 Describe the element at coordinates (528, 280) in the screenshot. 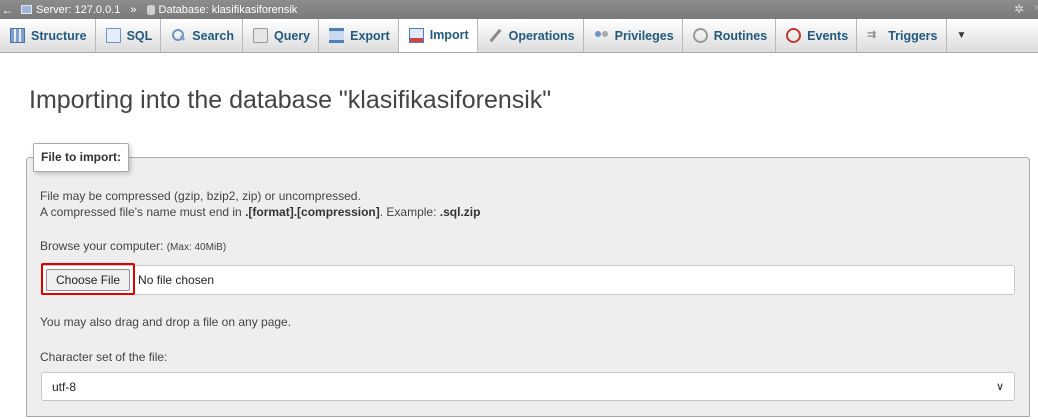

I see `file-input: Choose File No file chosen` at that location.